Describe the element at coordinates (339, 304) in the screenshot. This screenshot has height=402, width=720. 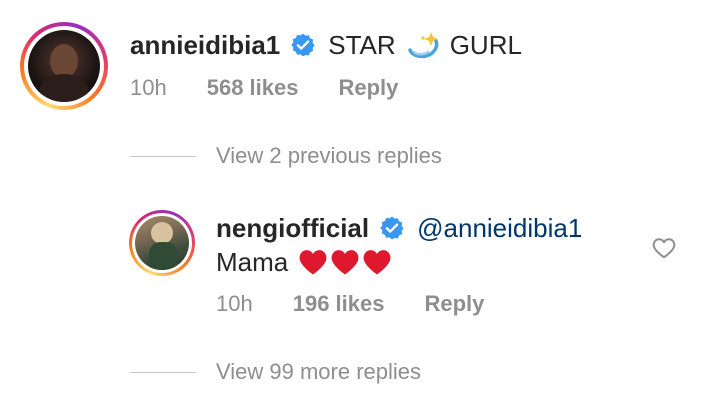
I see `reply-likes: 196 likes` at that location.